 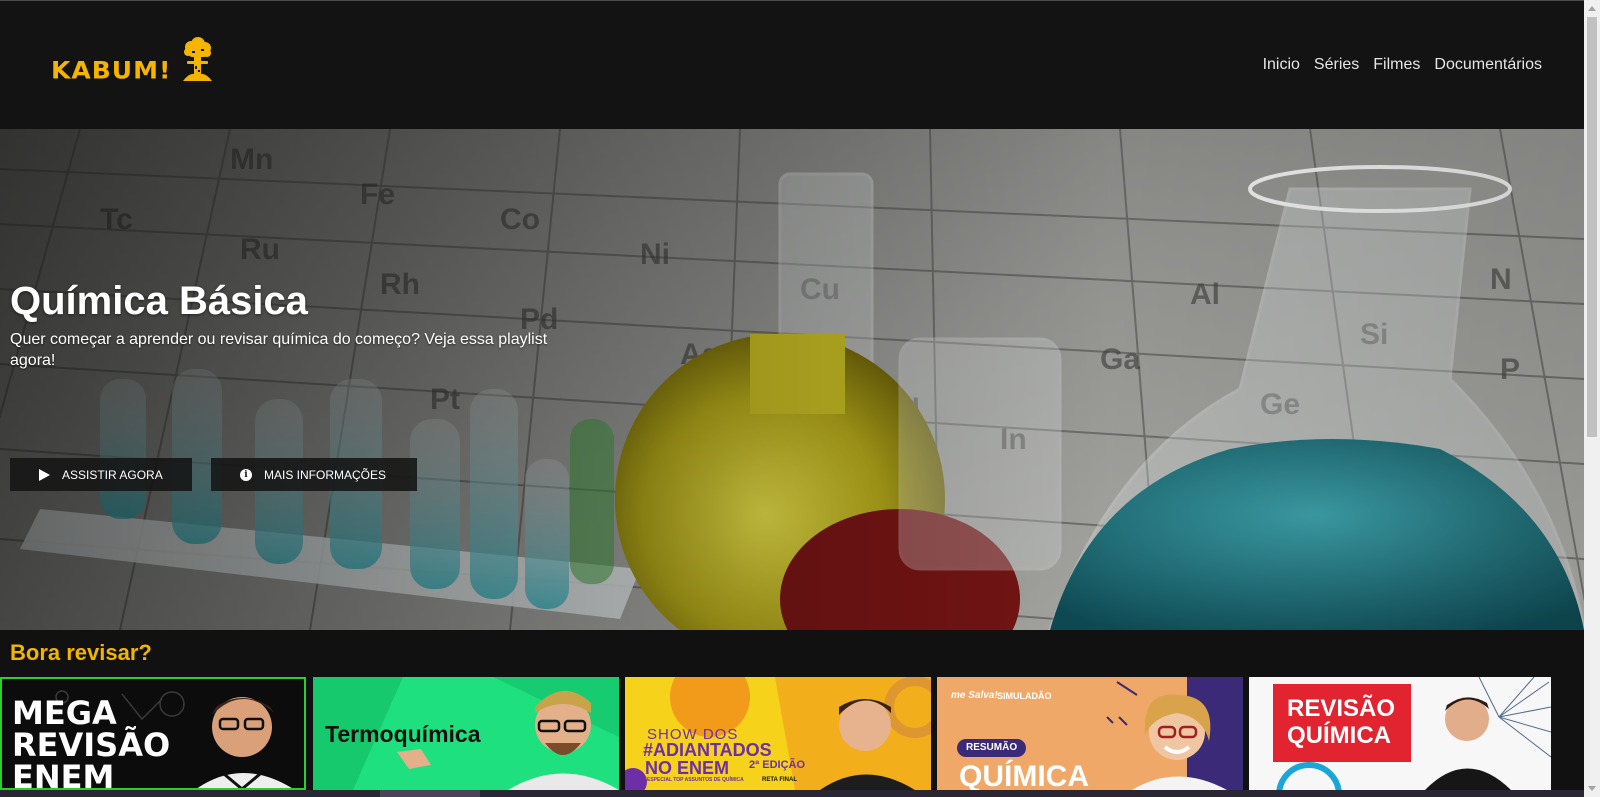 What do you see at coordinates (1592, 8) in the screenshot?
I see `scroll-up-icon` at bounding box center [1592, 8].